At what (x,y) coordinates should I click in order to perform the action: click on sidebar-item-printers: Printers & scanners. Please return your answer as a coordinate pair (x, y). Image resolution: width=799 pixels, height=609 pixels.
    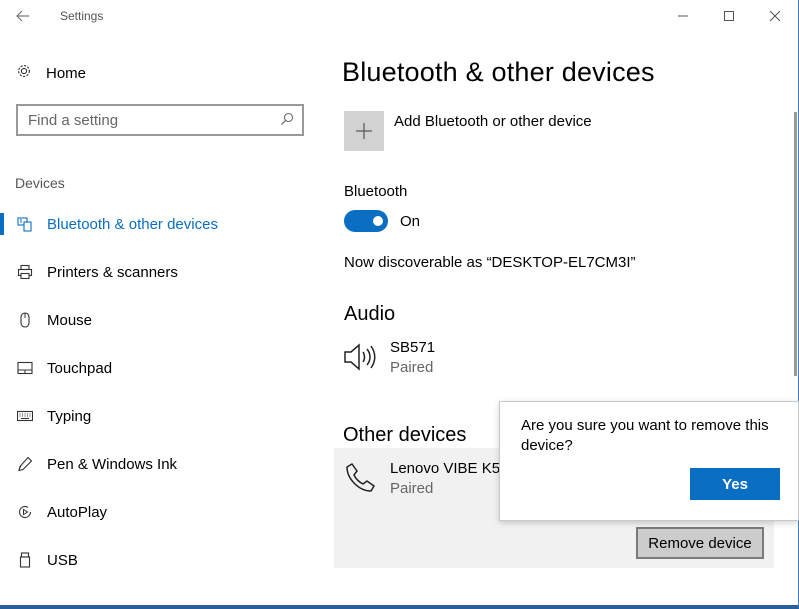
    Looking at the image, I should click on (160, 272).